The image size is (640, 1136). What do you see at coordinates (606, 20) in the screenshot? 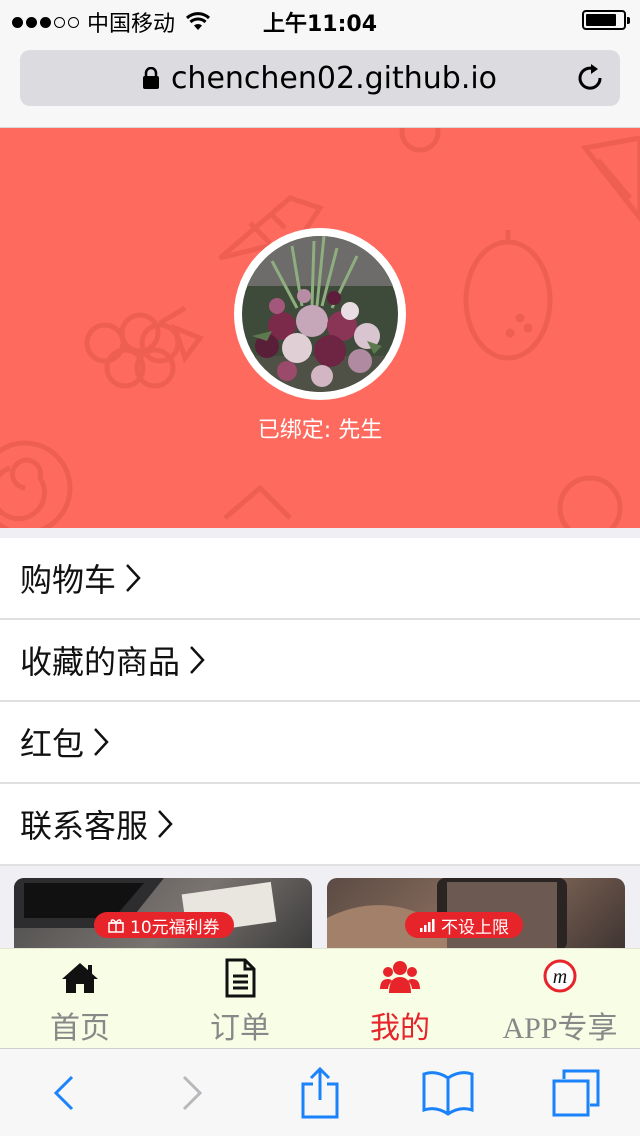
I see `battery-icon` at bounding box center [606, 20].